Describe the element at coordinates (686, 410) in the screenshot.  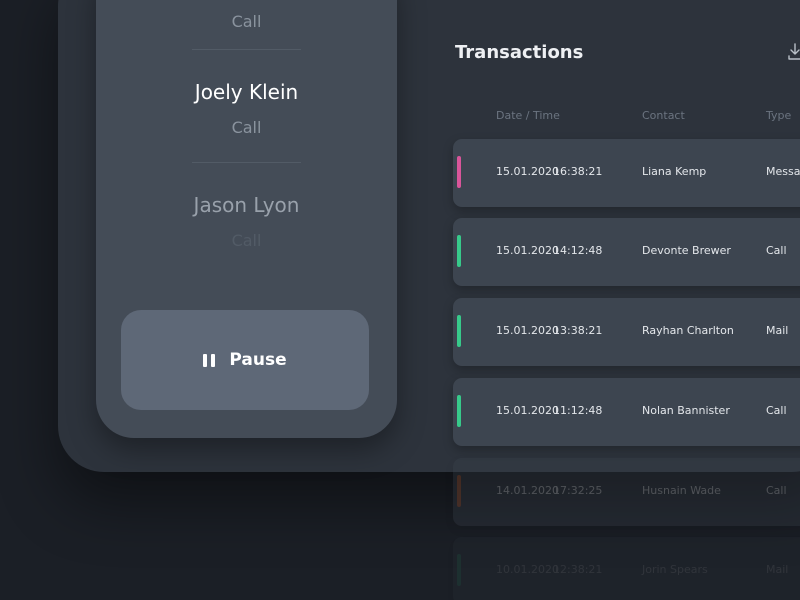
I see `row-contact: Nolan Bannister` at that location.